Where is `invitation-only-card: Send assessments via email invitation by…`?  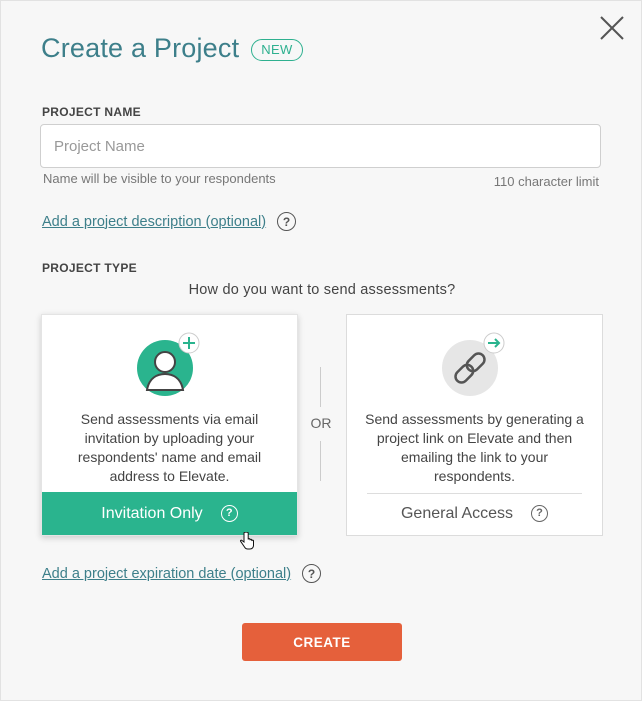
invitation-only-card: Send assessments via email invitation by… is located at coordinates (169, 425).